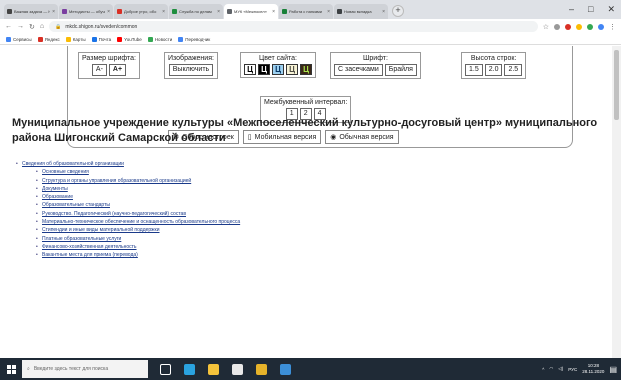 The width and height of the screenshot is (621, 380). I want to click on window-controls: – □ ✕, so click(592, 9).